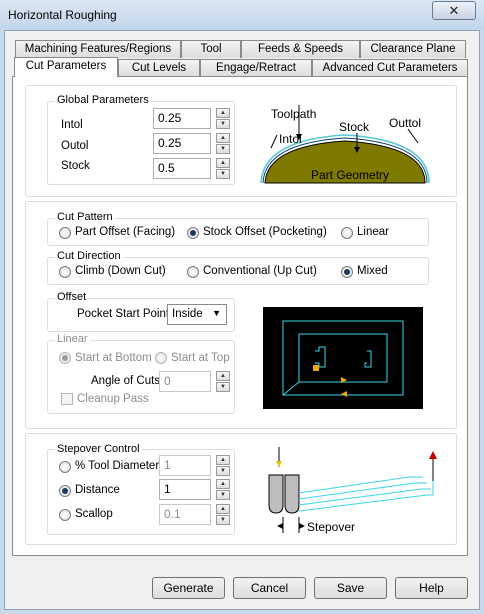 Image resolution: width=484 pixels, height=614 pixels. Describe the element at coordinates (125, 232) in the screenshot. I see `part-offset-label: Part Offset (Facing)` at that location.